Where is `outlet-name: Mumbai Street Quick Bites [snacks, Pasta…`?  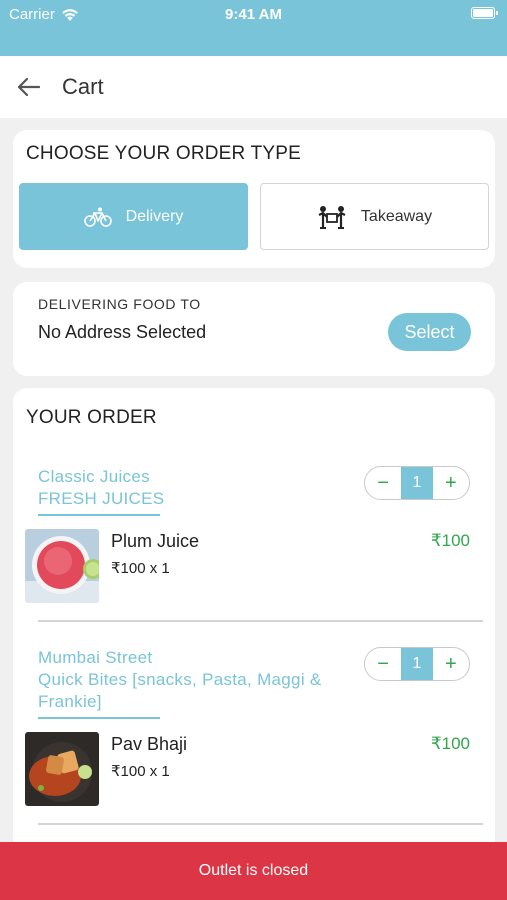 outlet-name: Mumbai Street Quick Bites [snacks, Pasta… is located at coordinates (180, 680).